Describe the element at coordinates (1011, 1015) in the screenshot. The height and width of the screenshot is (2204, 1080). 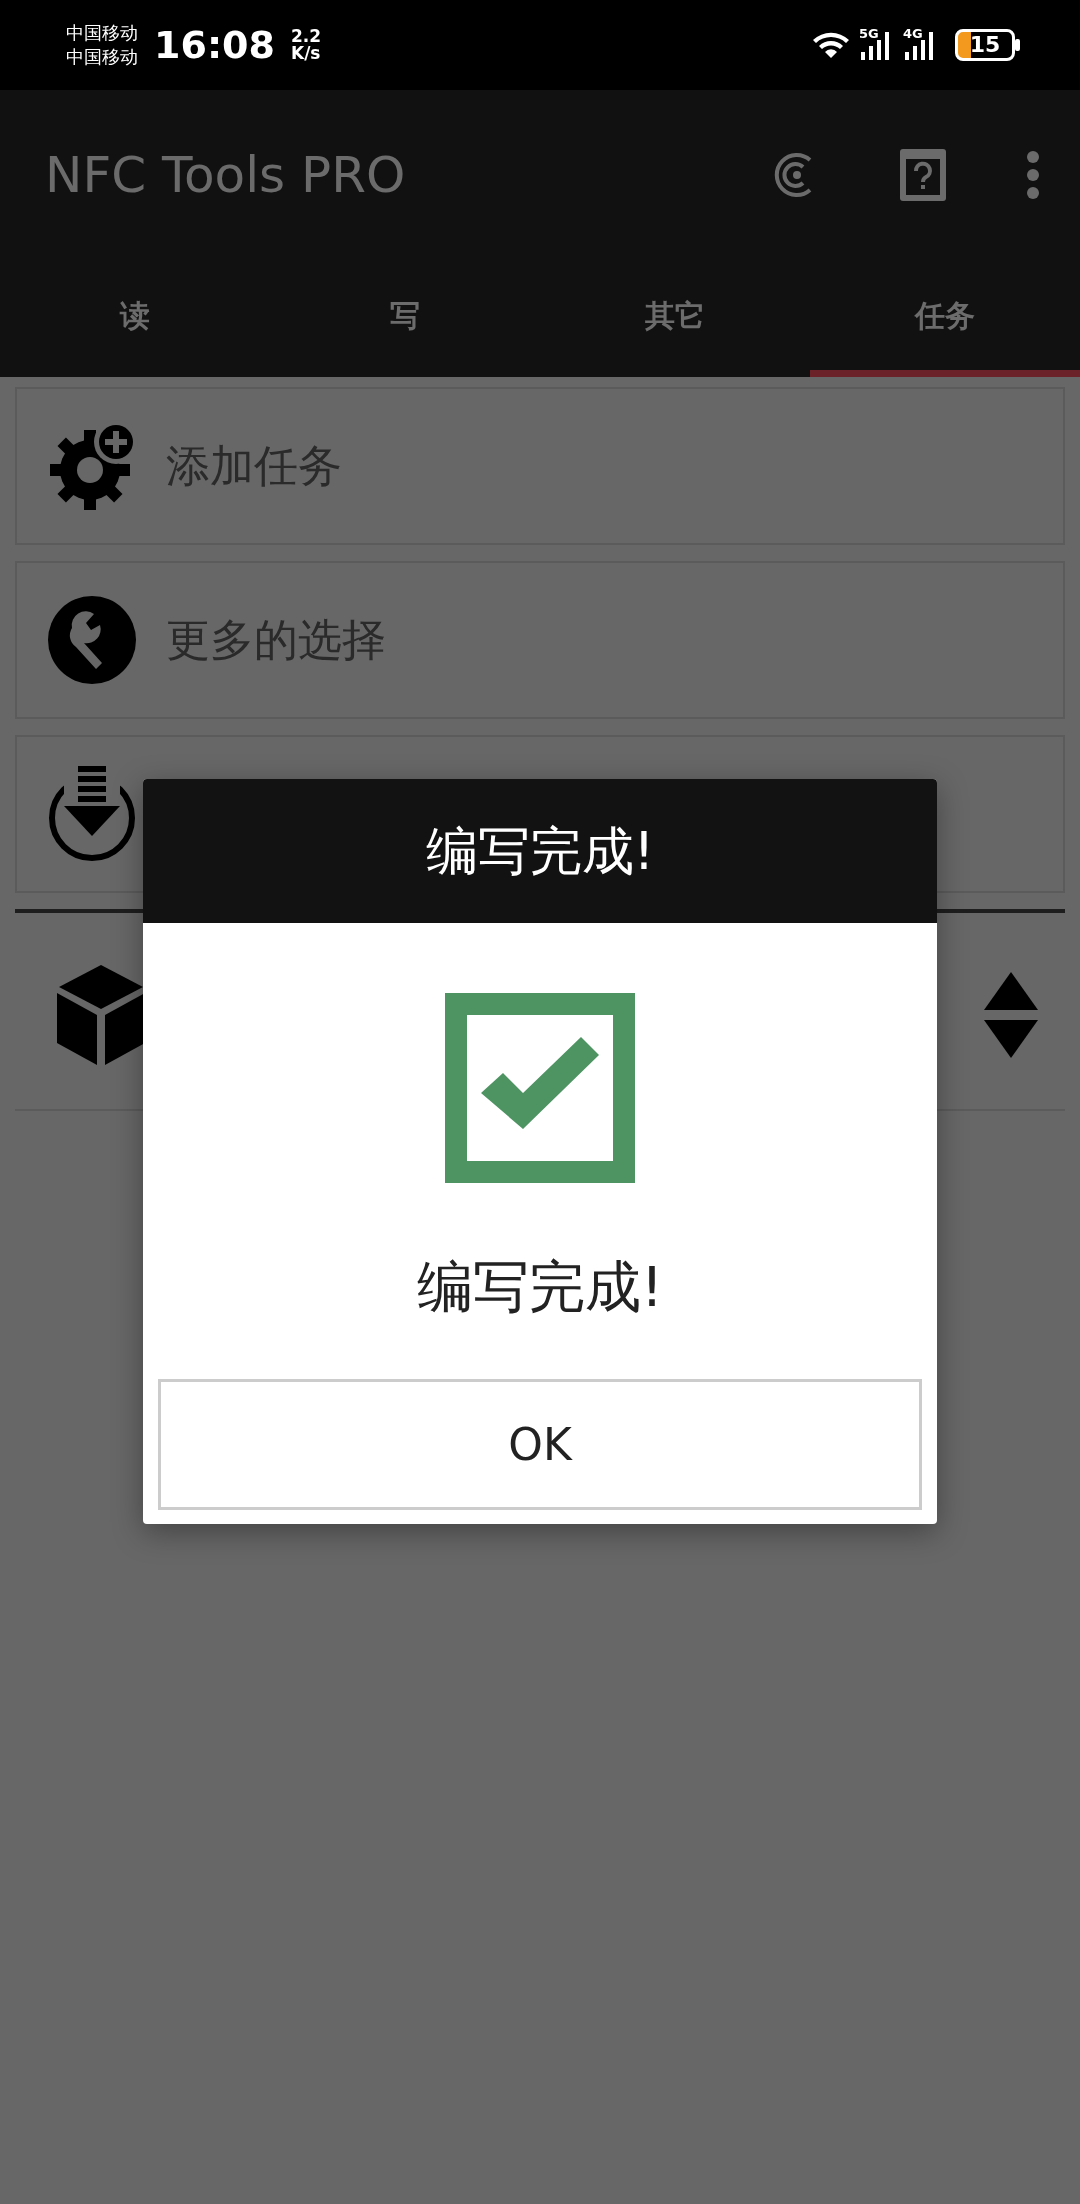
I see `sort-arrows-icon` at that location.